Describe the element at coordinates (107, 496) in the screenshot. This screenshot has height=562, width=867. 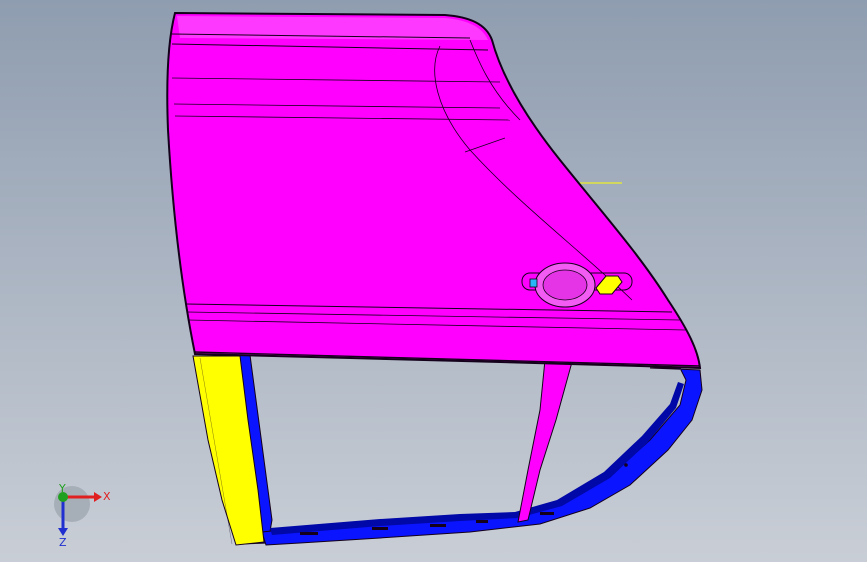
I see `x-axis-label: X` at that location.